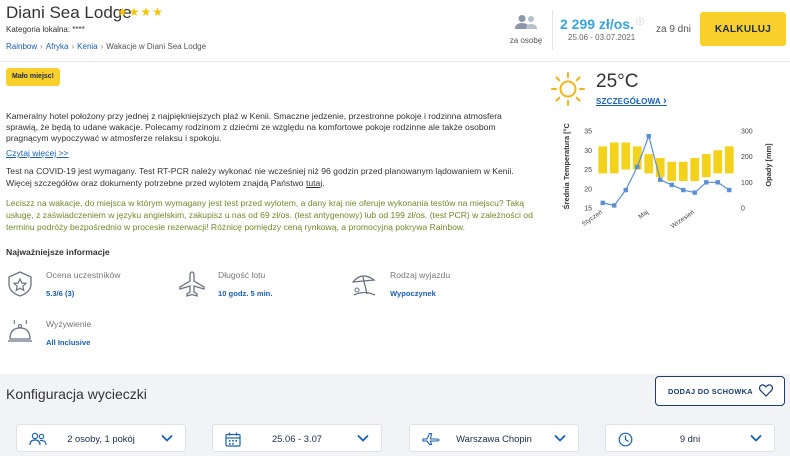 This screenshot has width=790, height=456. Describe the element at coordinates (526, 40) in the screenshot. I see `persons-label: za osobę` at that location.